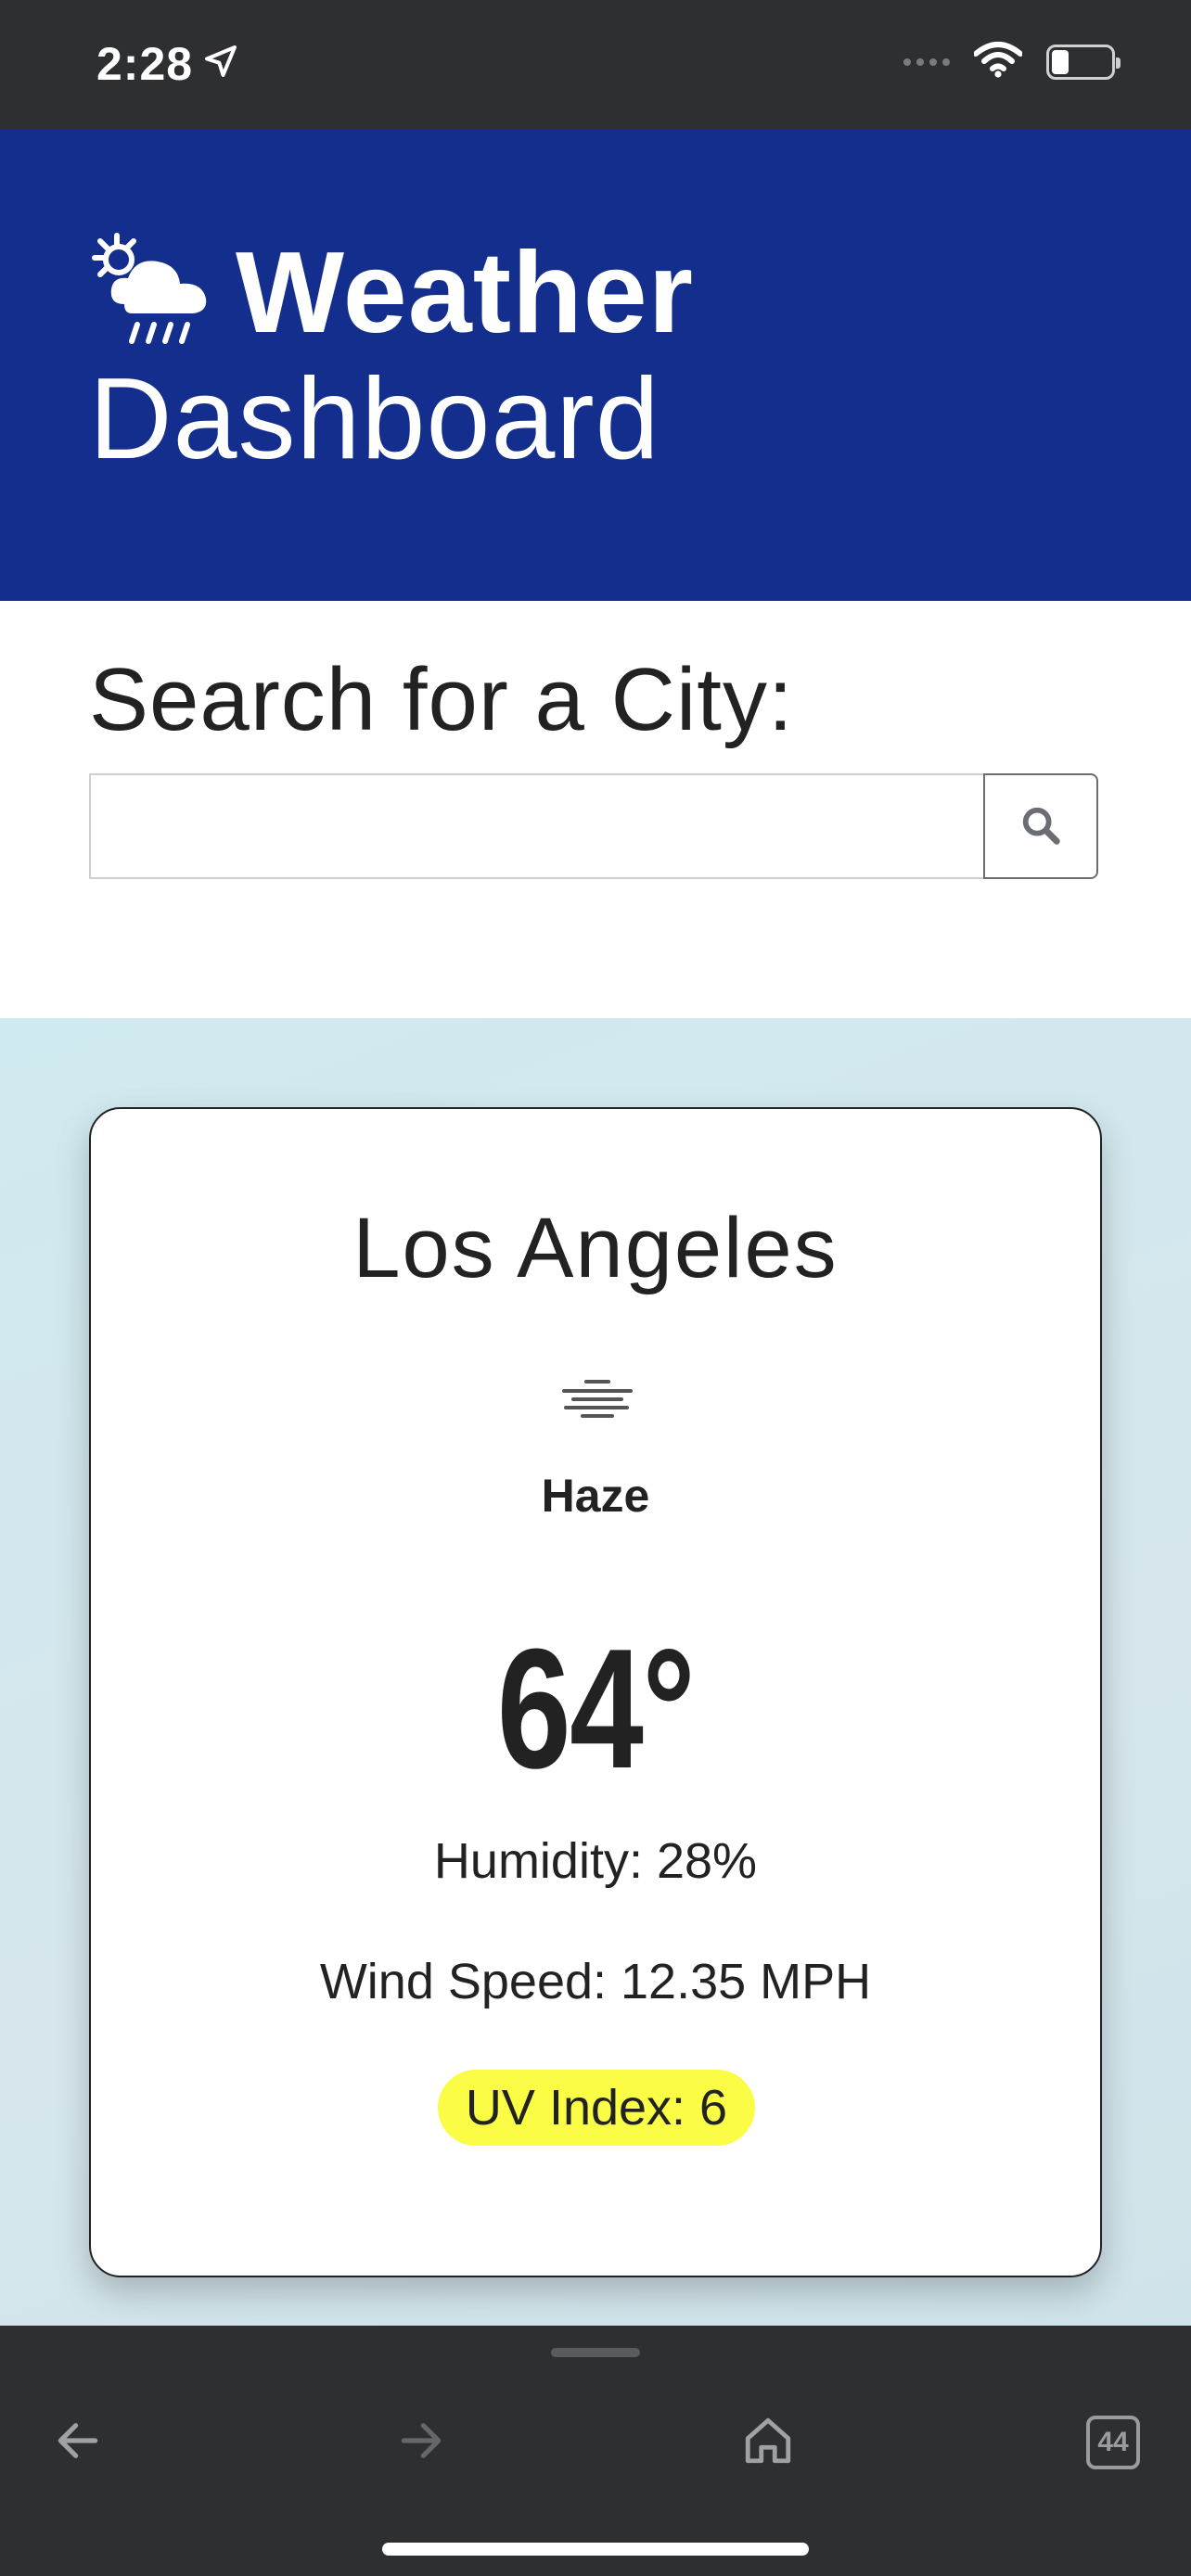 The width and height of the screenshot is (1191, 2576). Describe the element at coordinates (597, 1399) in the screenshot. I see `haze-icon` at that location.